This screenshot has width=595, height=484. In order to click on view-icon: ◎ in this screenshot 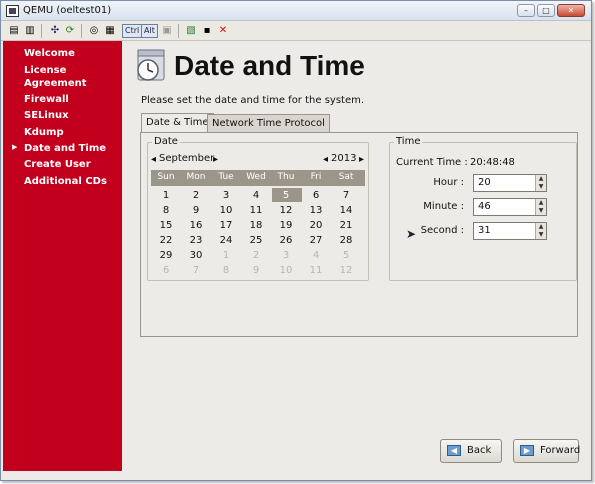, I will do `click(94, 31)`.